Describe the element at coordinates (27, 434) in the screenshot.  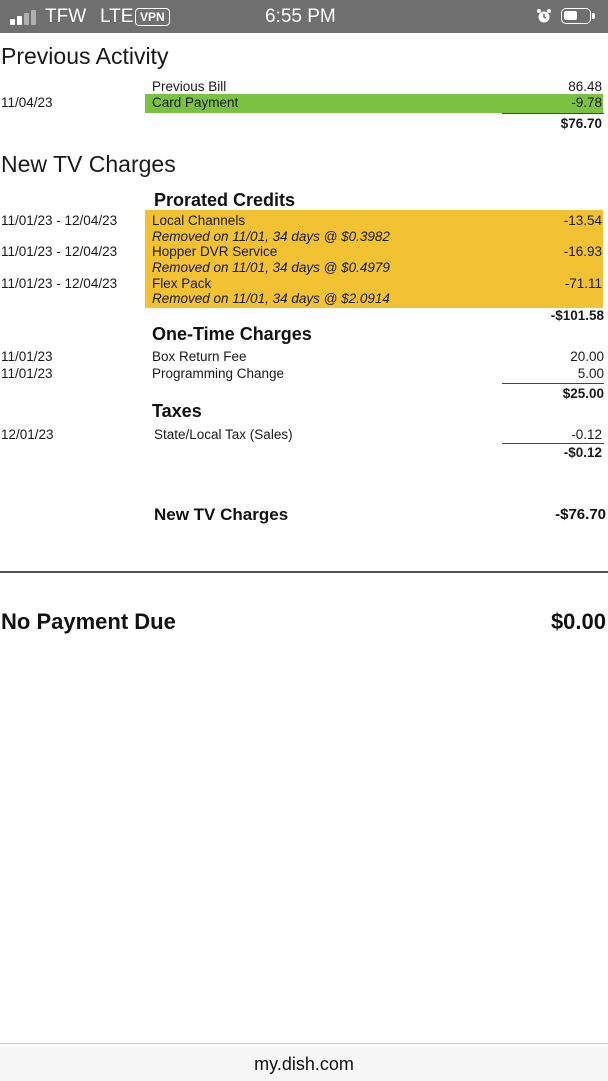
I see `tax-date: 12/01/23` at that location.